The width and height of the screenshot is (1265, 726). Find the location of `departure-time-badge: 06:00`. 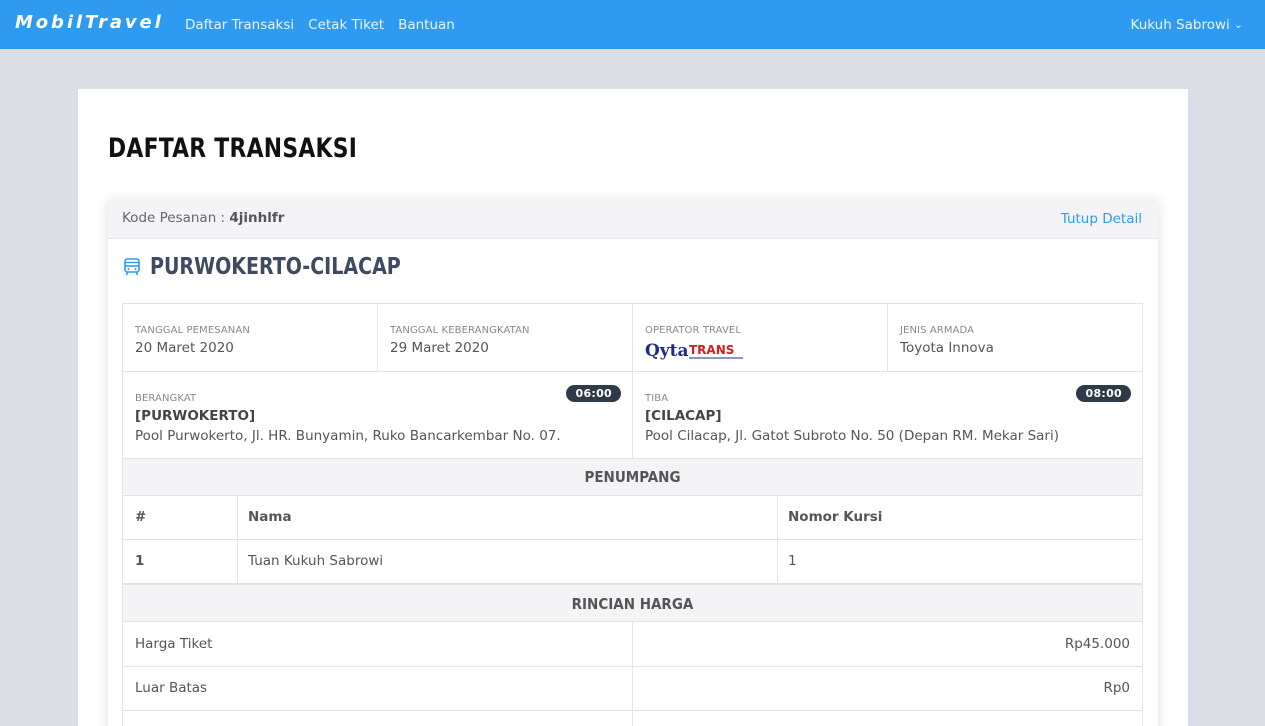

departure-time-badge: 06:00 is located at coordinates (593, 393).